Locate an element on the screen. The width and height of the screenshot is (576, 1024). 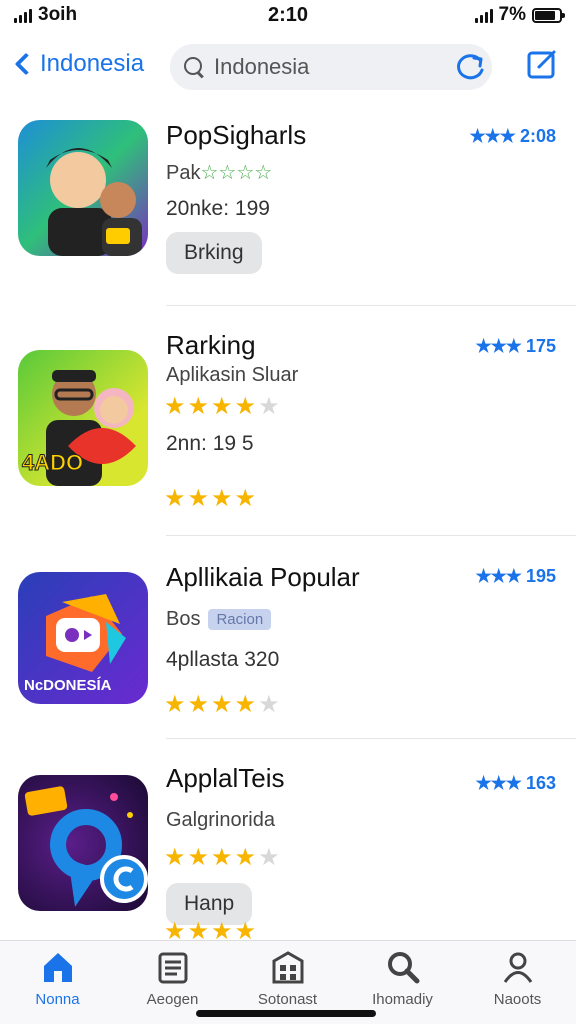
app-subtitle-text: Pak is located at coordinates (183, 173).